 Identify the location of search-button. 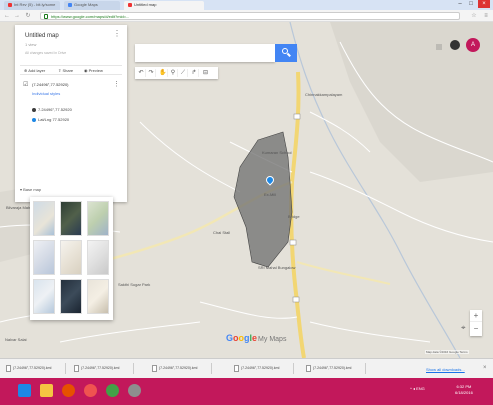
(286, 53).